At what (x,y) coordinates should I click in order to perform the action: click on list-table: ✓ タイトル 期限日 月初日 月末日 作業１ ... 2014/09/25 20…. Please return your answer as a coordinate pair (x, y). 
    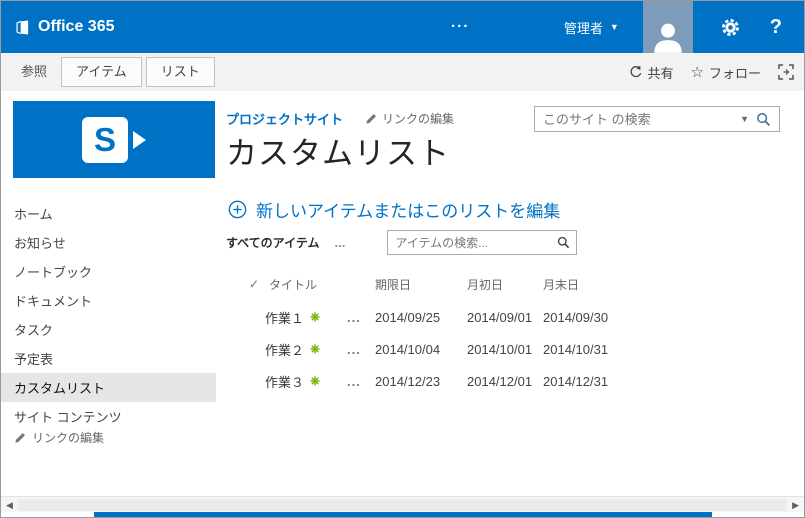
    Looking at the image, I should click on (441, 332).